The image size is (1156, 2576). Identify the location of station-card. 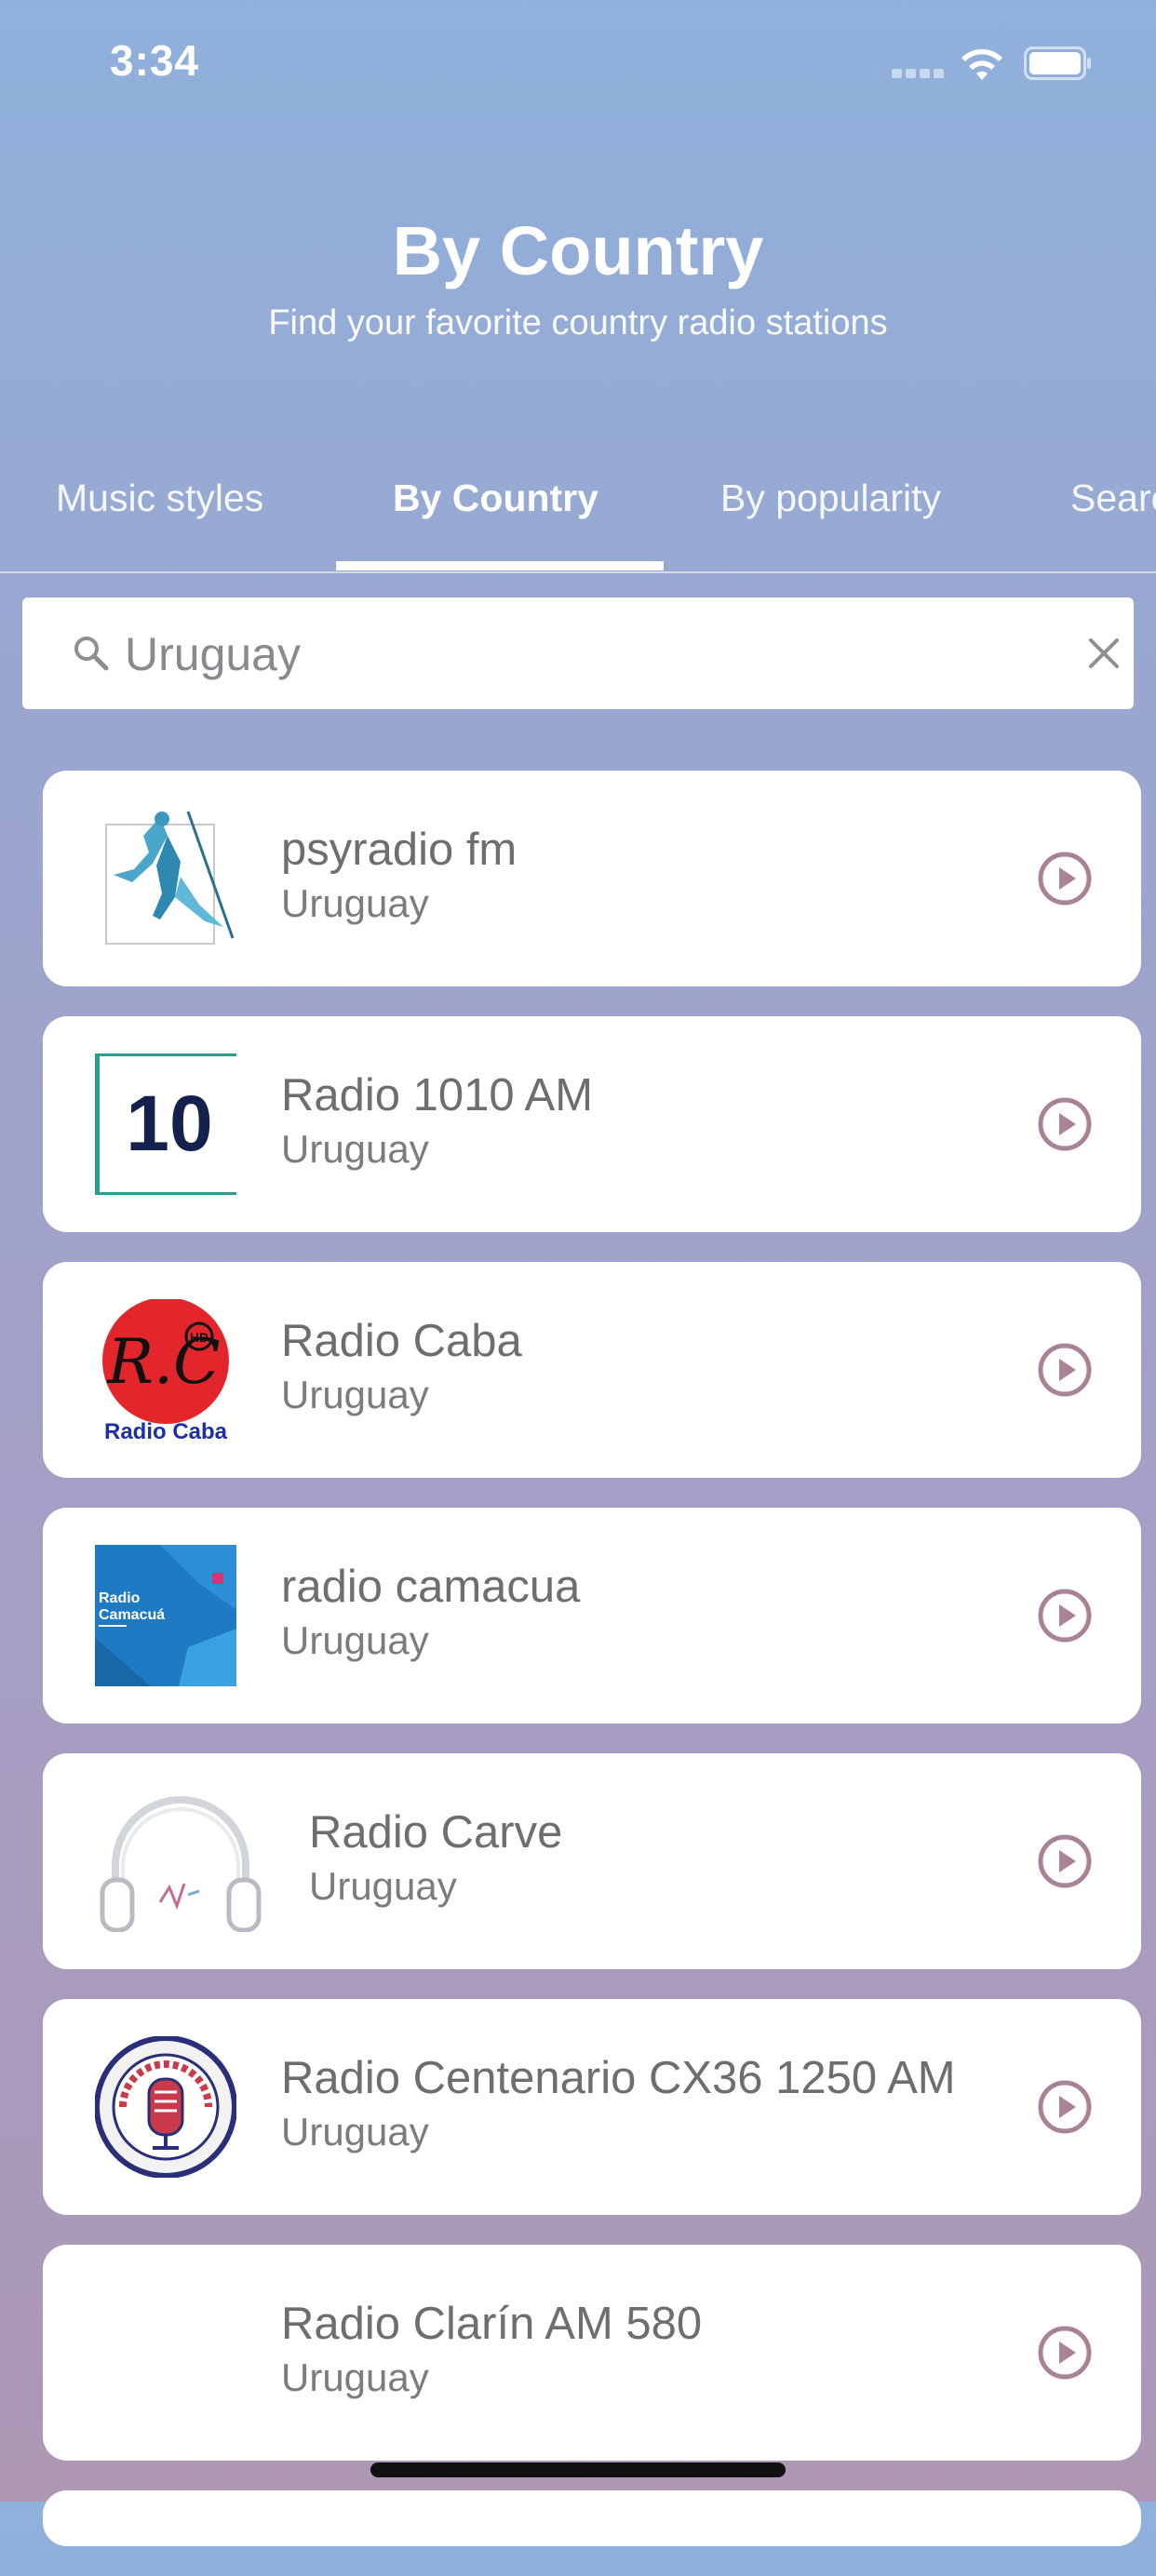
(592, 2518).